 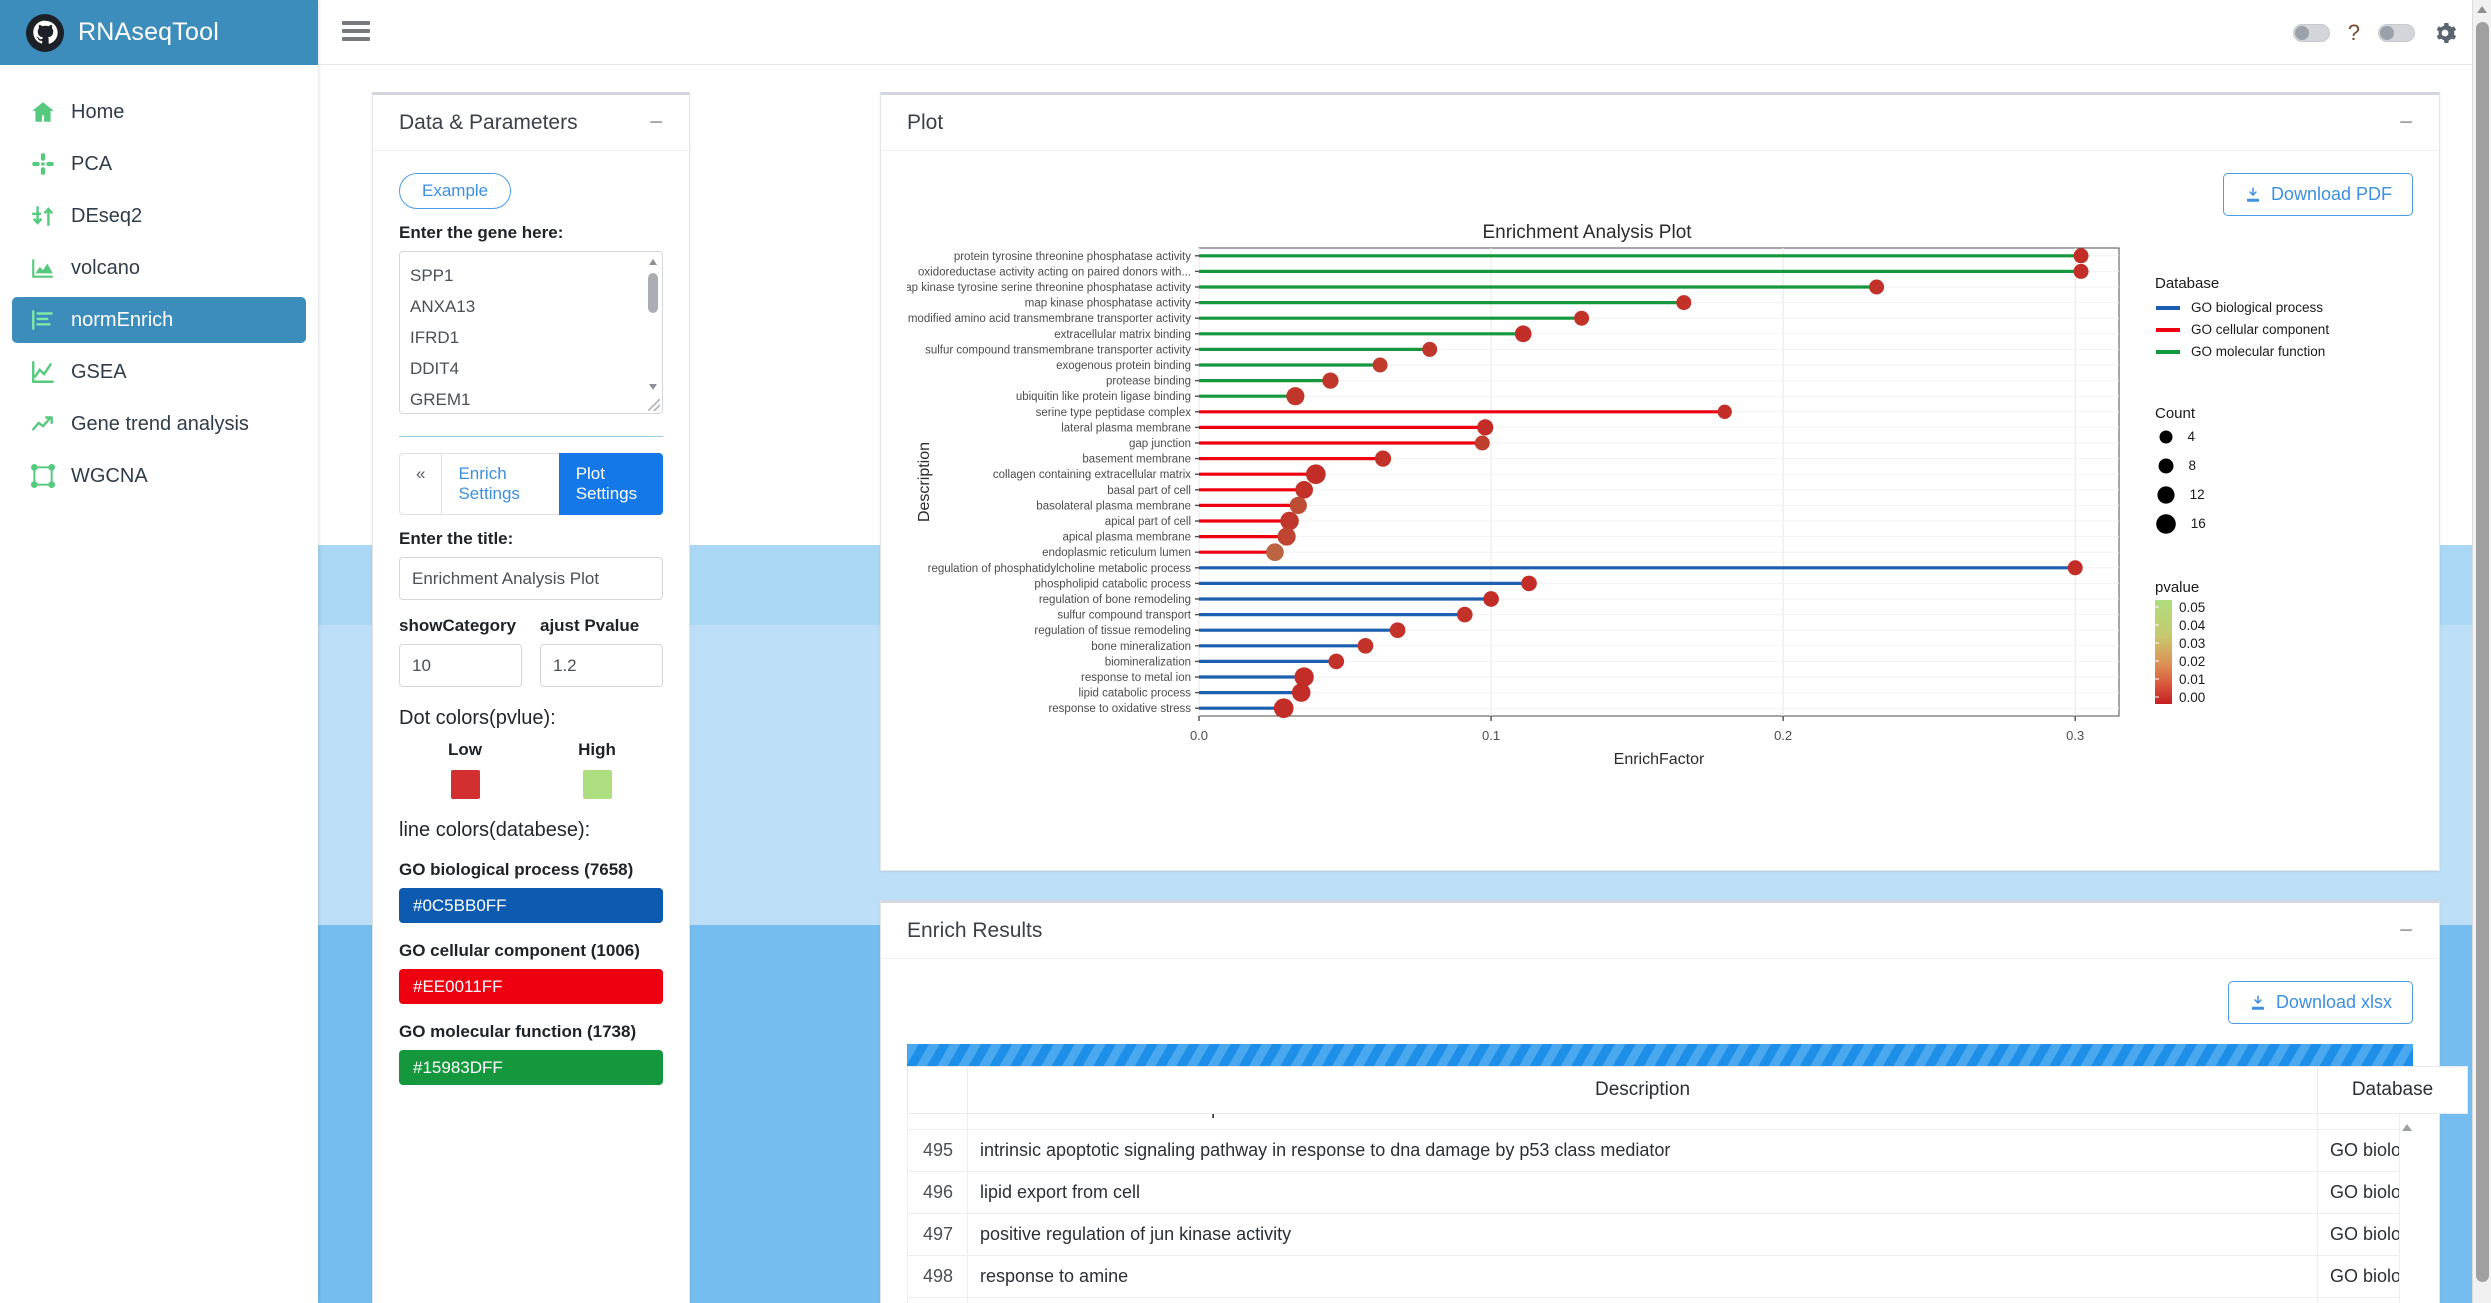 I want to click on sidebar-item-label: normEnrich, so click(x=122, y=319).